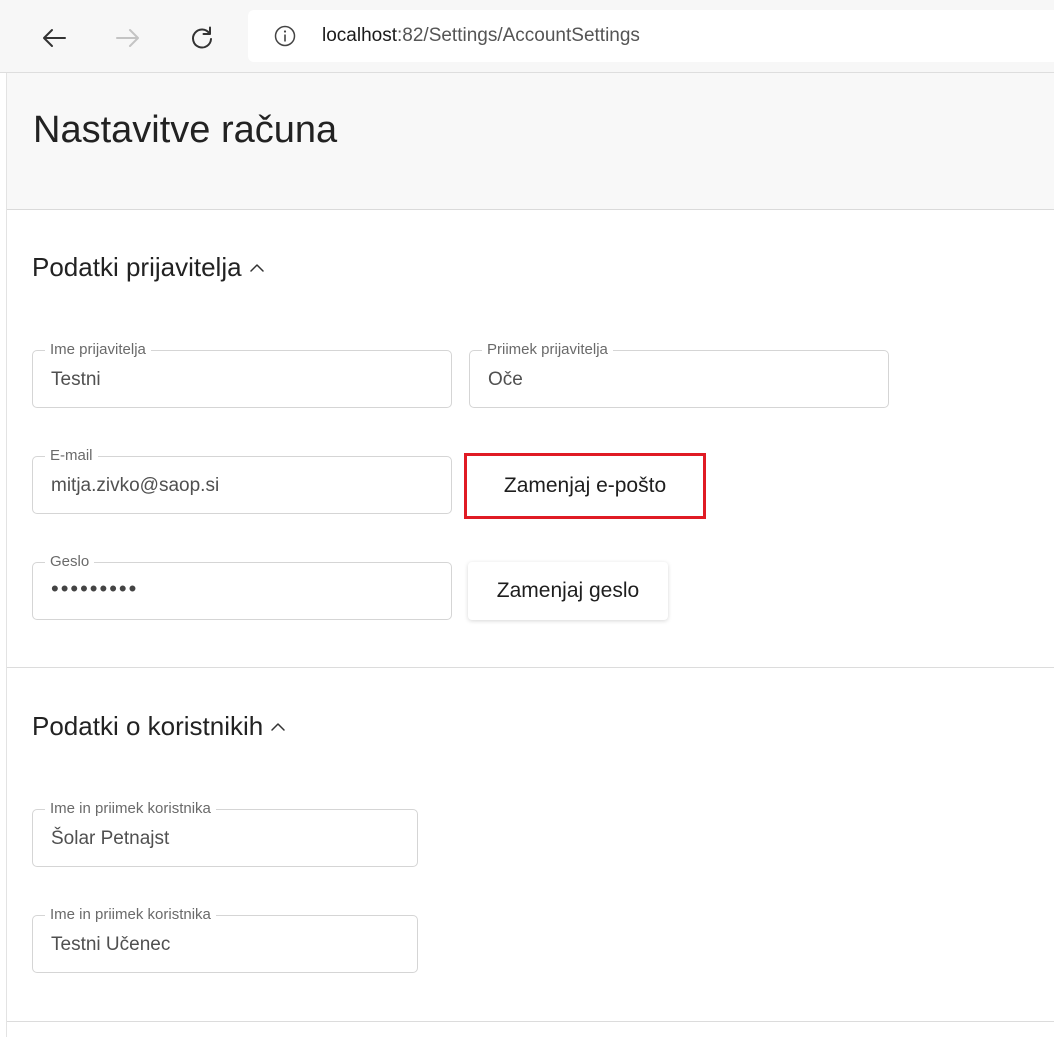  I want to click on forward-button, so click(128, 38).